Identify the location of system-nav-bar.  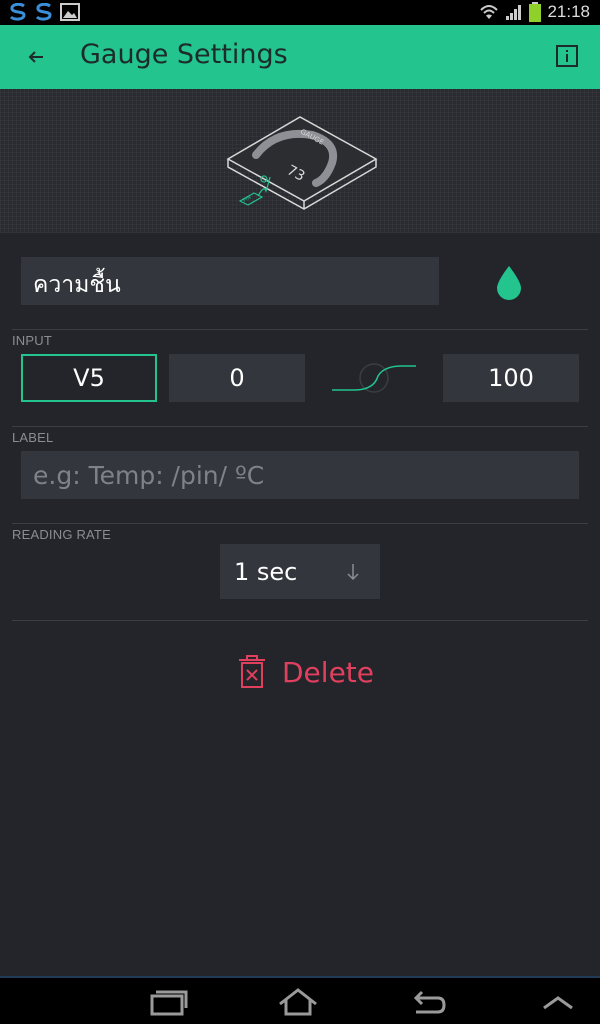
(300, 1000).